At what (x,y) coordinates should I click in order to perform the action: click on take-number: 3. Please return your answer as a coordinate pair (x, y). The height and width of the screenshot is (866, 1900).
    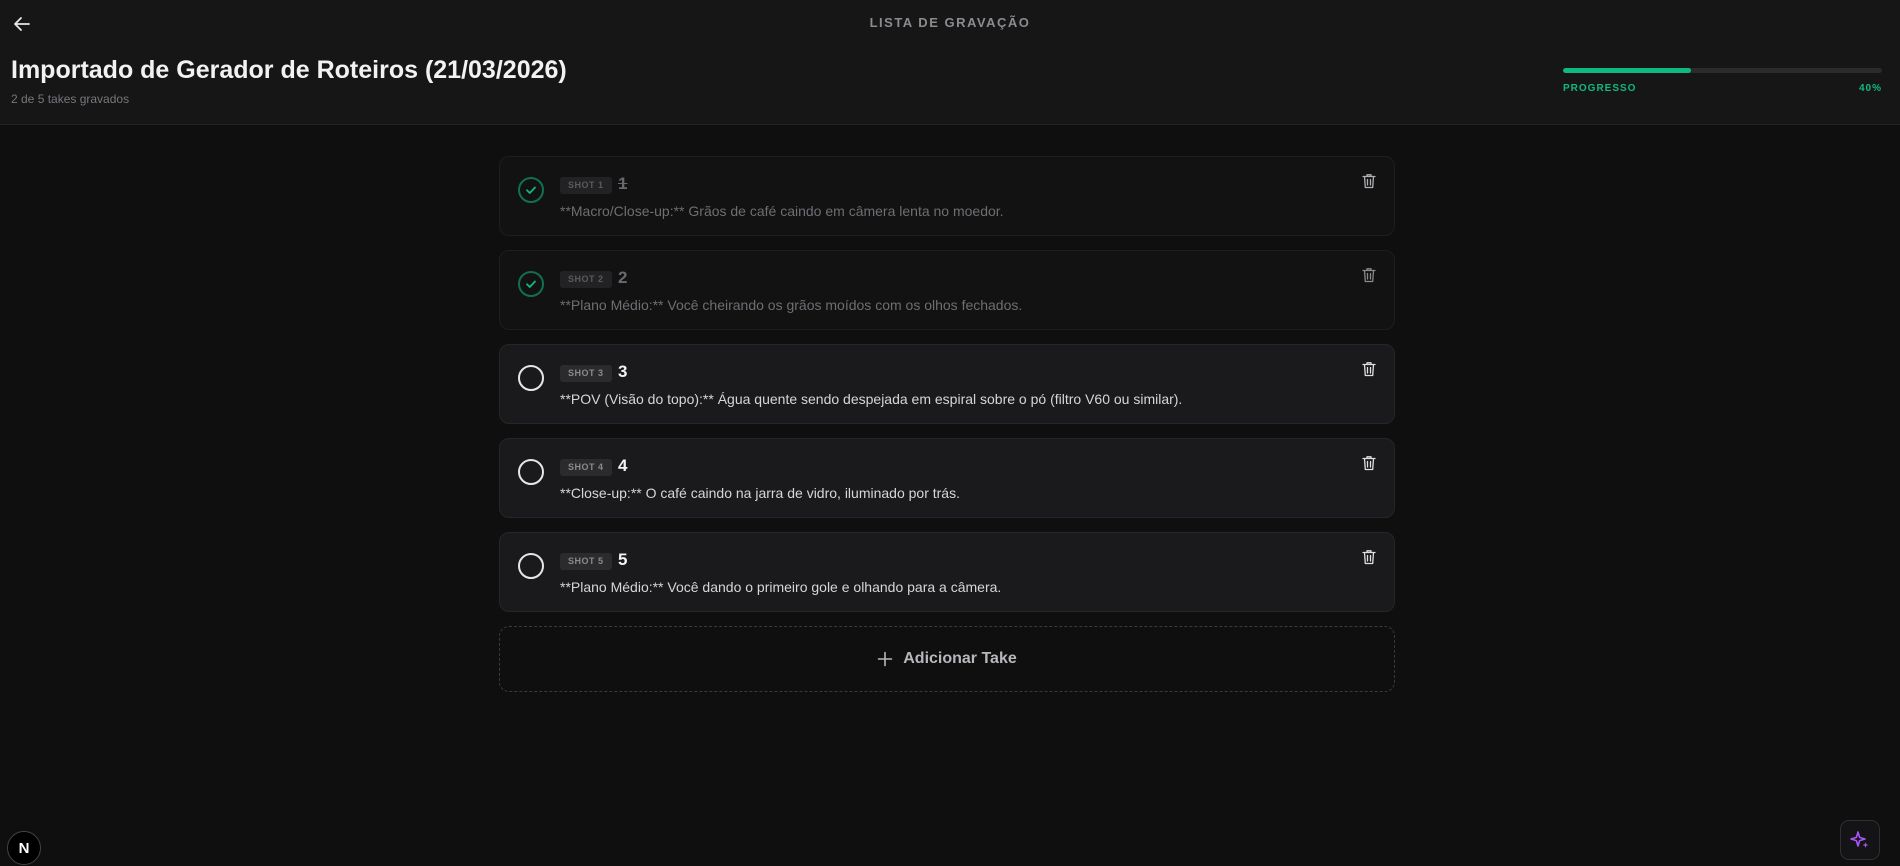
    Looking at the image, I should click on (623, 371).